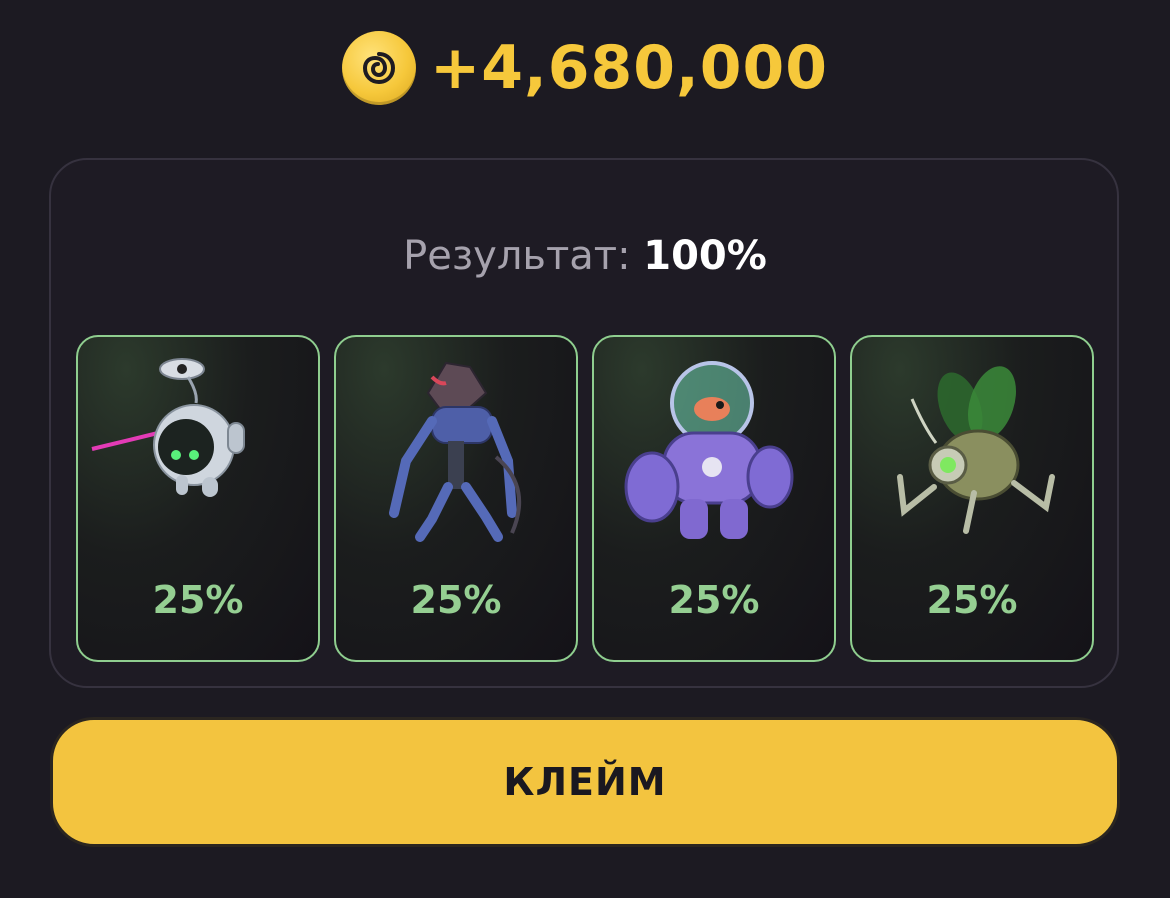 Image resolution: width=1170 pixels, height=898 pixels. I want to click on reward-amount: +4,680,000, so click(629, 68).